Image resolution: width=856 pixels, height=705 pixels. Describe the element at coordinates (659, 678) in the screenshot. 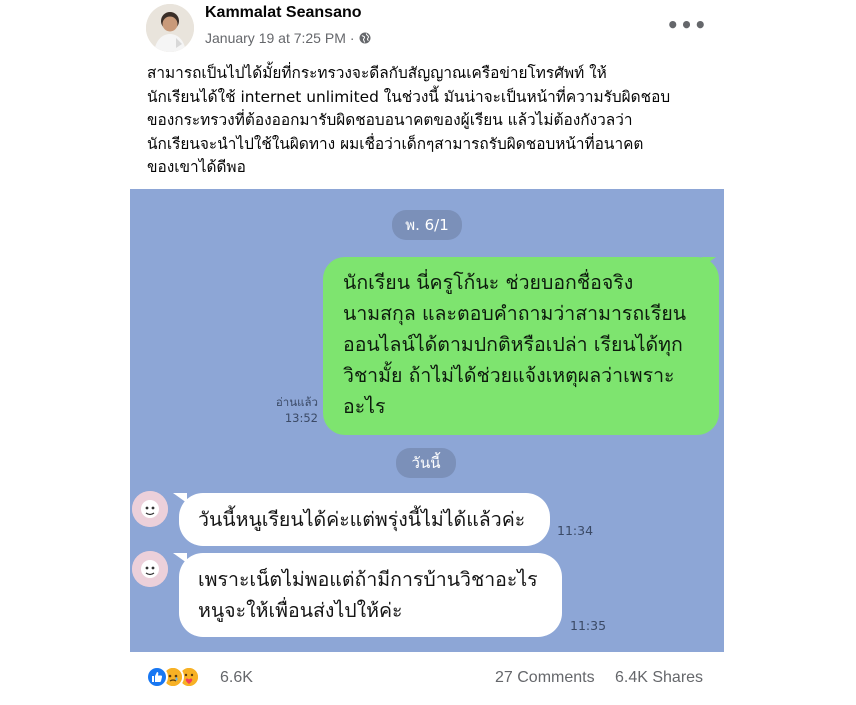

I see `shares-link: 6.4K Shares` at that location.